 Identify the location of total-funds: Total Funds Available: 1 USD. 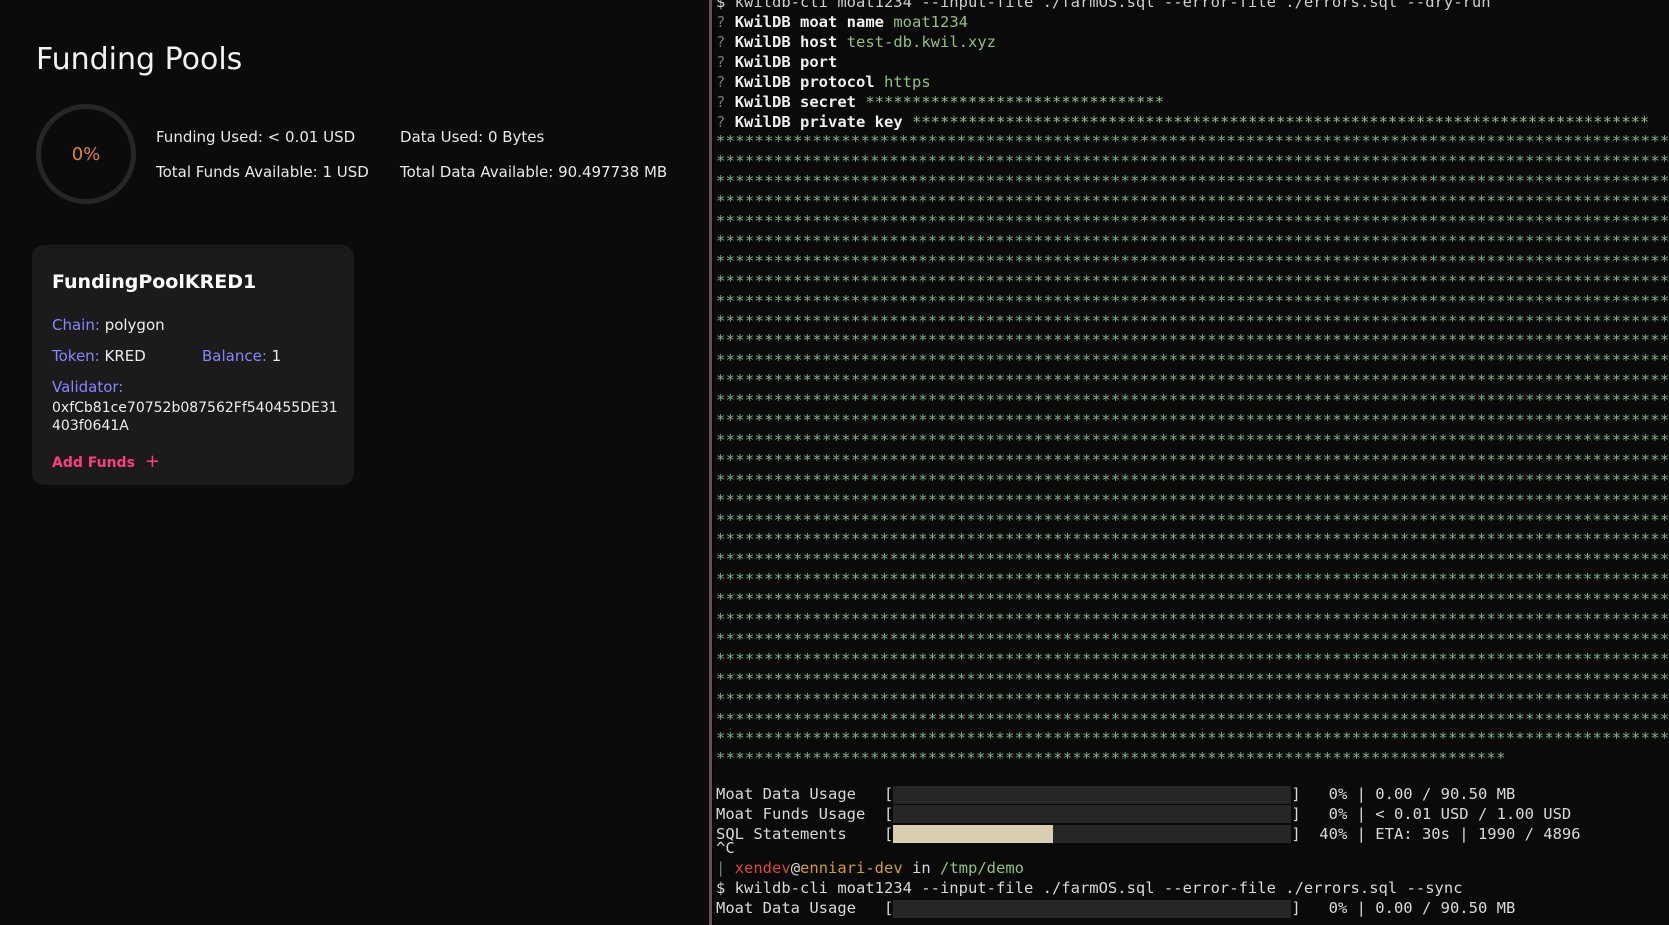
(262, 172).